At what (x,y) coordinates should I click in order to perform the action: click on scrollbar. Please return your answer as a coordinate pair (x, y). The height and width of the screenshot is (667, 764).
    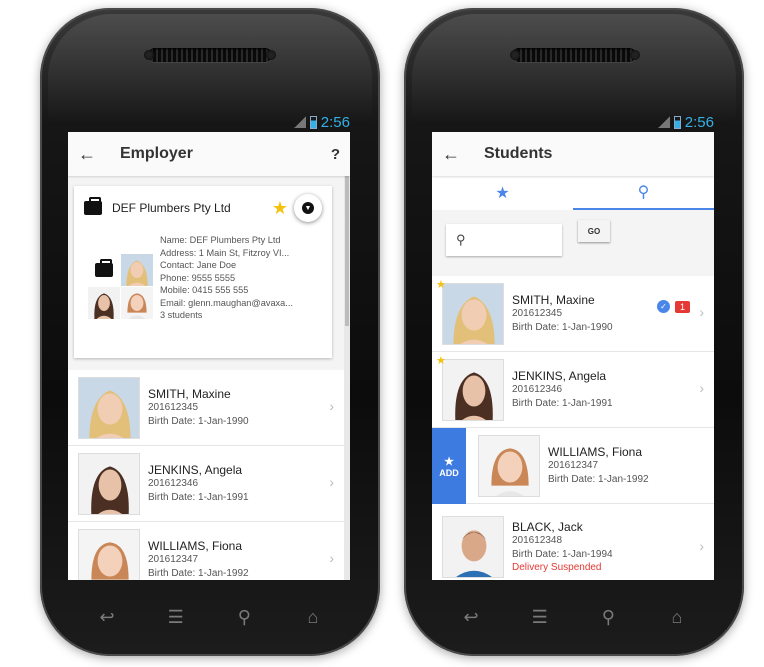
    Looking at the image, I should click on (347, 378).